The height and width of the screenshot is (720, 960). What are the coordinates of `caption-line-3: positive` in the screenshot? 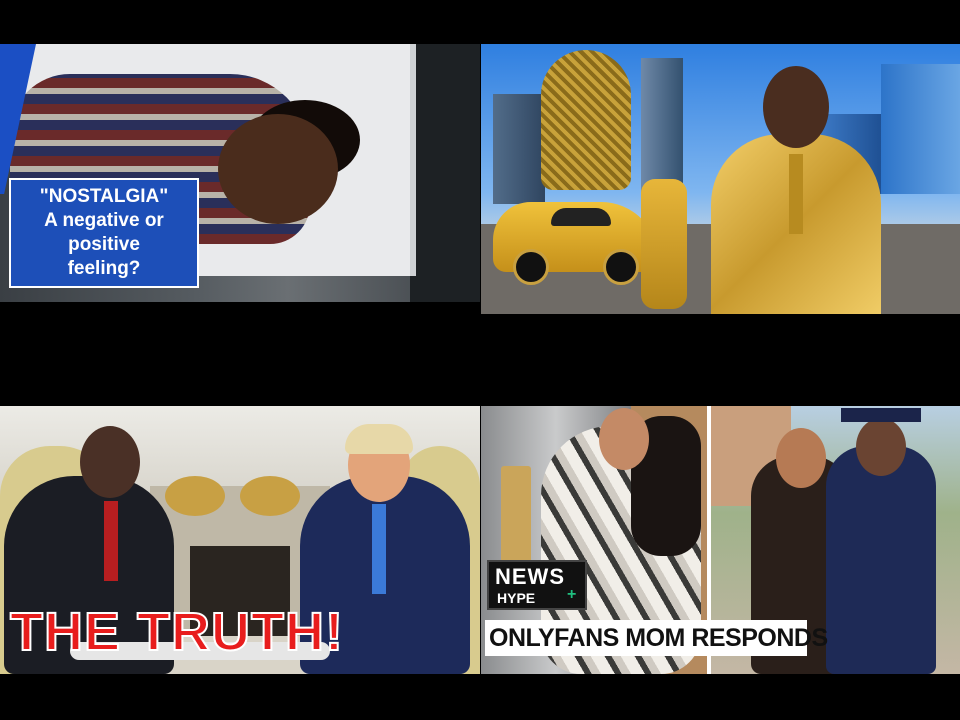 It's located at (104, 244).